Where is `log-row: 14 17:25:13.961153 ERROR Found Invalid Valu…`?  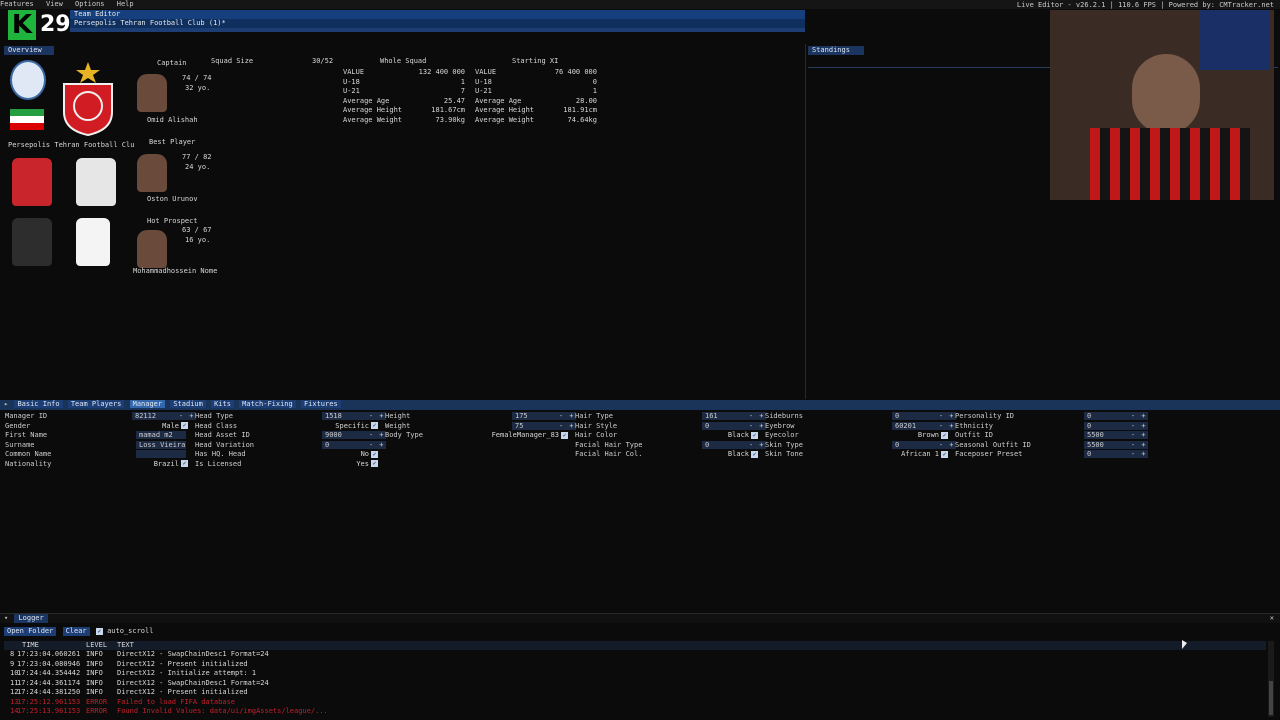
log-row: 14 17:25:13.961153 ERROR Found Invalid Valu… is located at coordinates (635, 712).